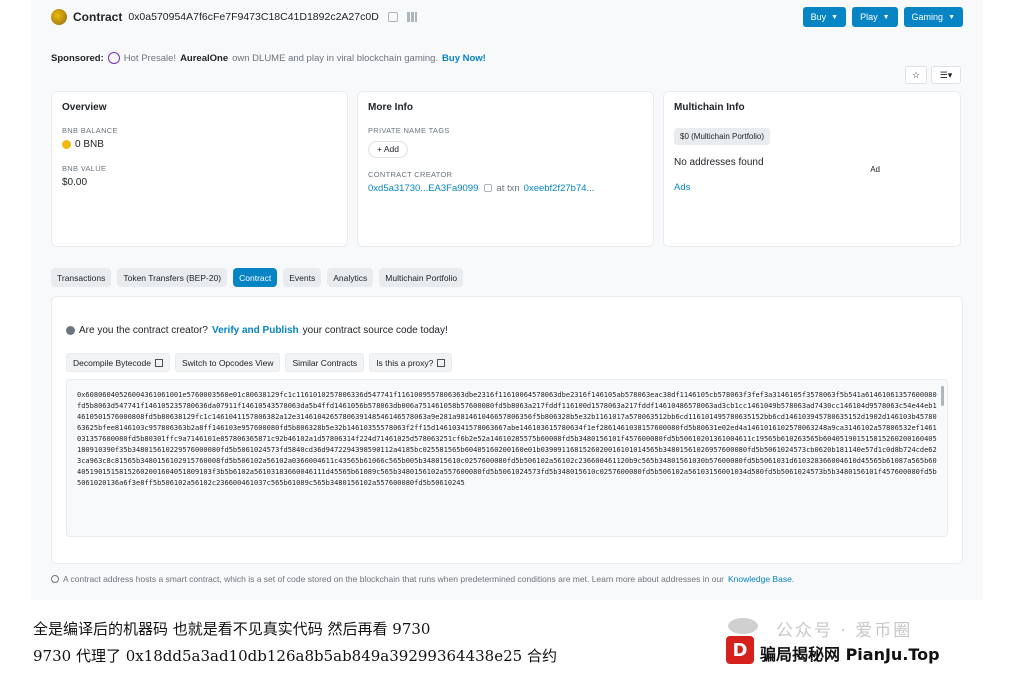 The image size is (1013, 673). Describe the element at coordinates (199, 144) in the screenshot. I see `bnb-balance-value: 0 BNB` at that location.